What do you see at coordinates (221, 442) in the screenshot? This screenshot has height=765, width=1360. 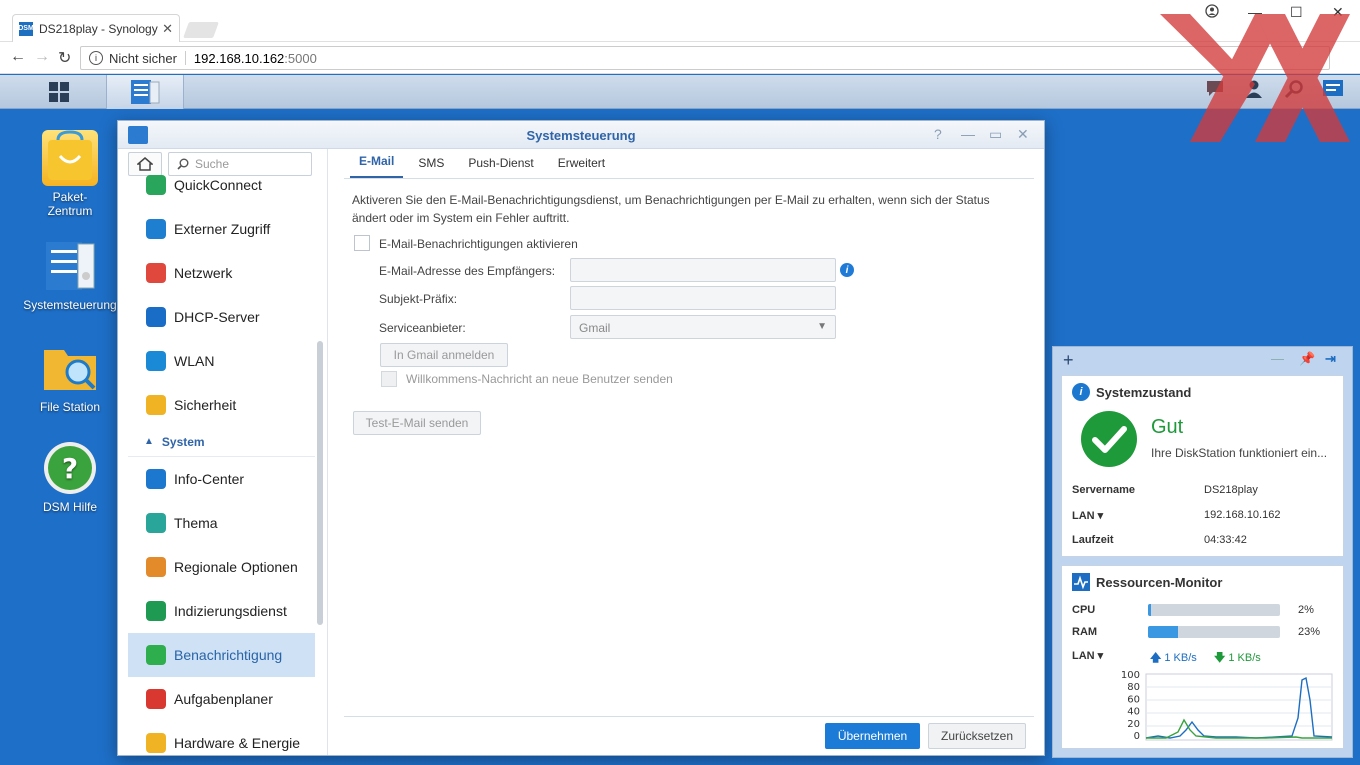 I see `sidebar-group-system: ▲ System` at bounding box center [221, 442].